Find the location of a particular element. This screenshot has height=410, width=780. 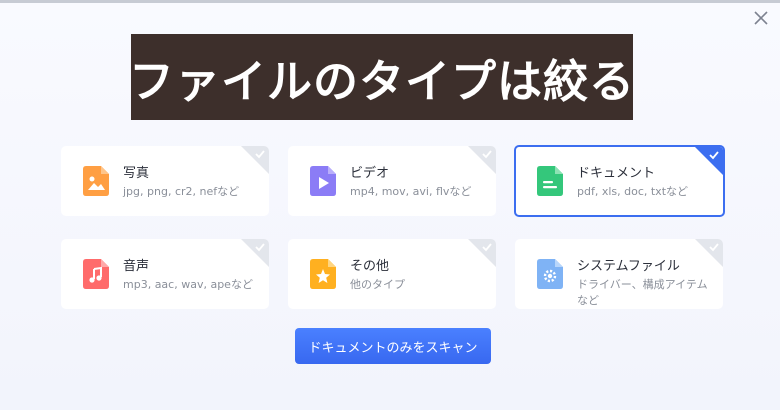

file-type-card-photo: 写真 jpg, png, cr2, nefなど is located at coordinates (165, 181).